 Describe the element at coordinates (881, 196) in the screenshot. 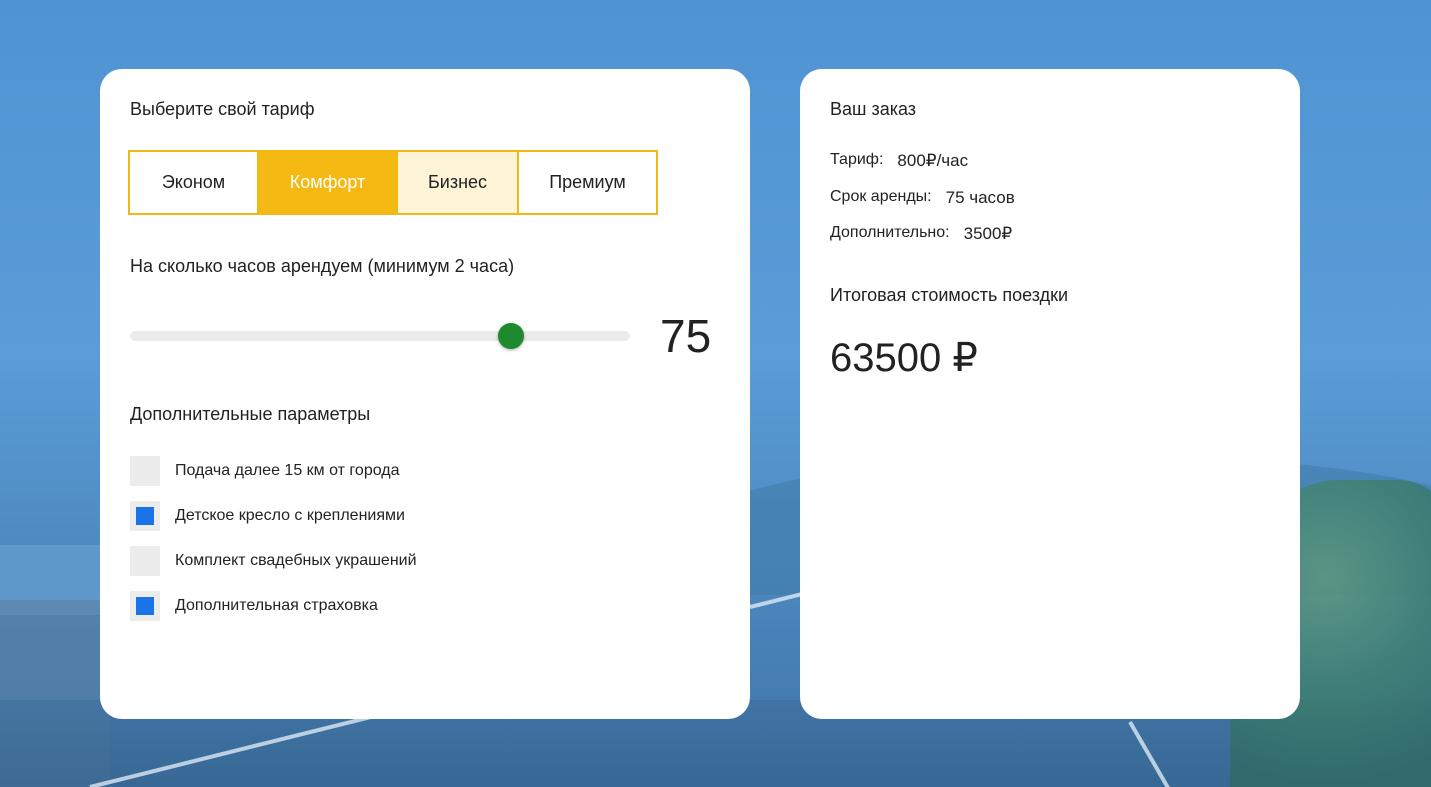

I see `order-duration-label: Срок аренды:` at that location.